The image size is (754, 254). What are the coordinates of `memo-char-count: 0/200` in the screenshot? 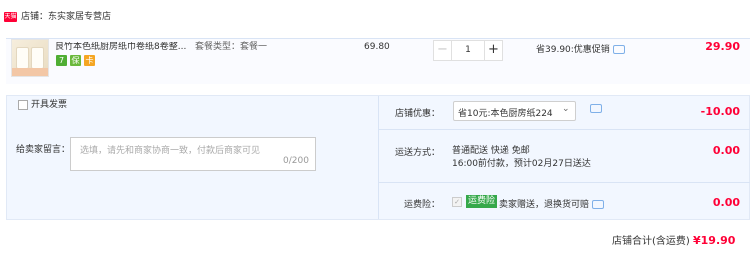 It's located at (296, 161).